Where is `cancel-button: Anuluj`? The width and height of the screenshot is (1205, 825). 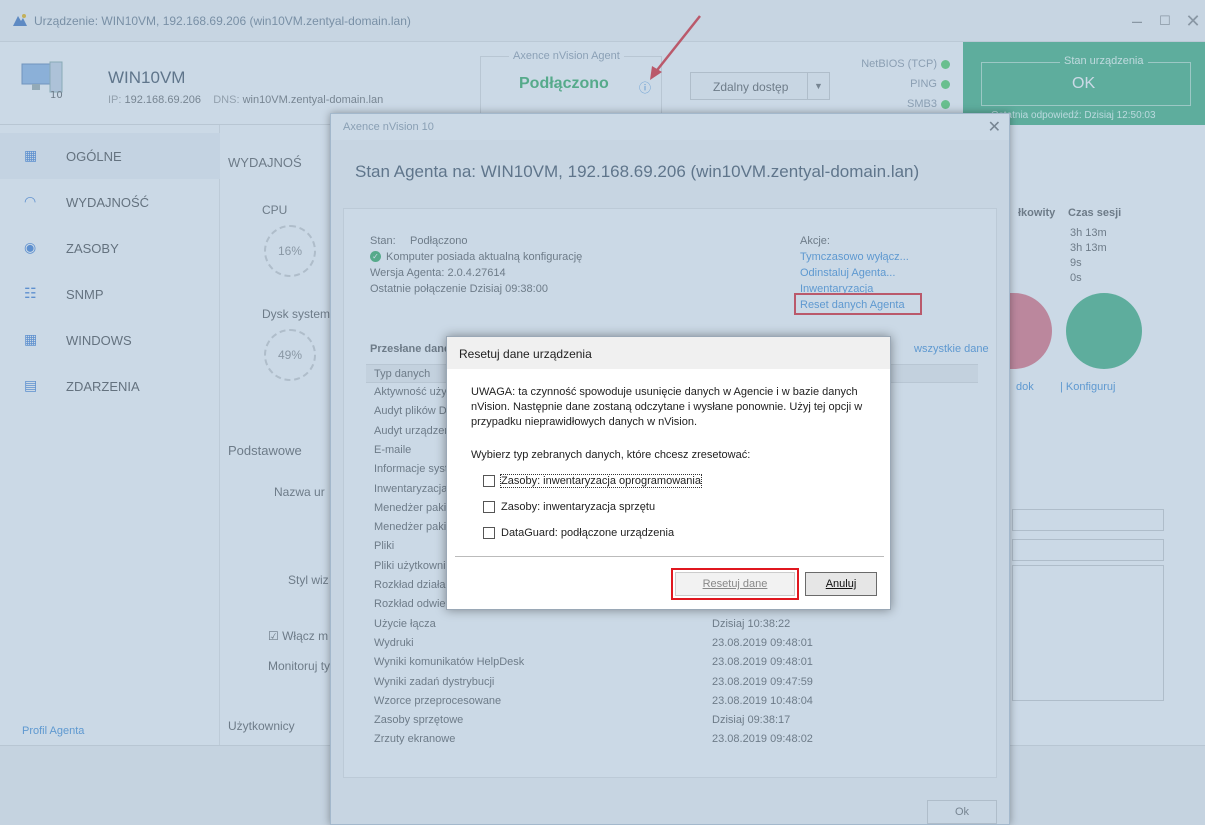
cancel-button: Anuluj is located at coordinates (841, 584).